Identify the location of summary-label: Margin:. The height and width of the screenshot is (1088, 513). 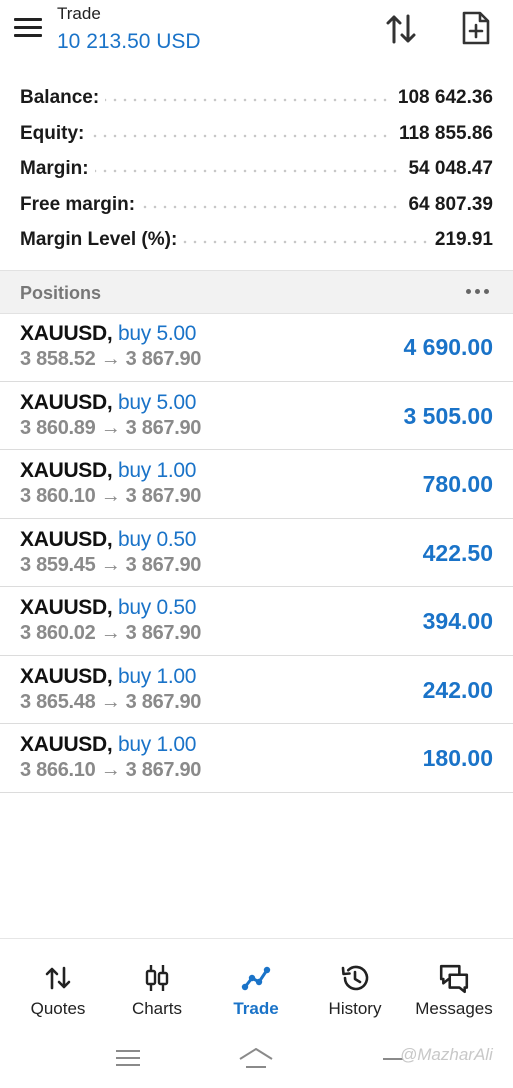
(57, 169).